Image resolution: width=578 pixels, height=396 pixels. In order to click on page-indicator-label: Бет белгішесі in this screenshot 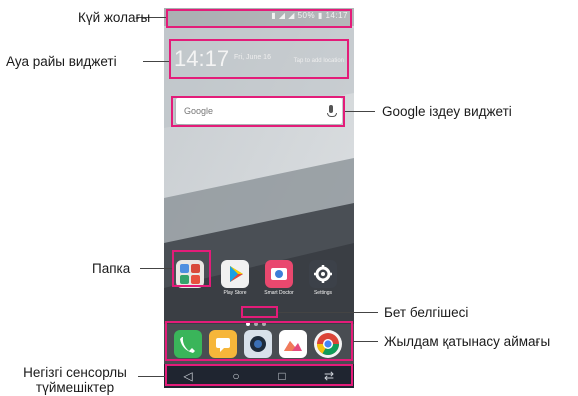, I will do `click(426, 312)`.